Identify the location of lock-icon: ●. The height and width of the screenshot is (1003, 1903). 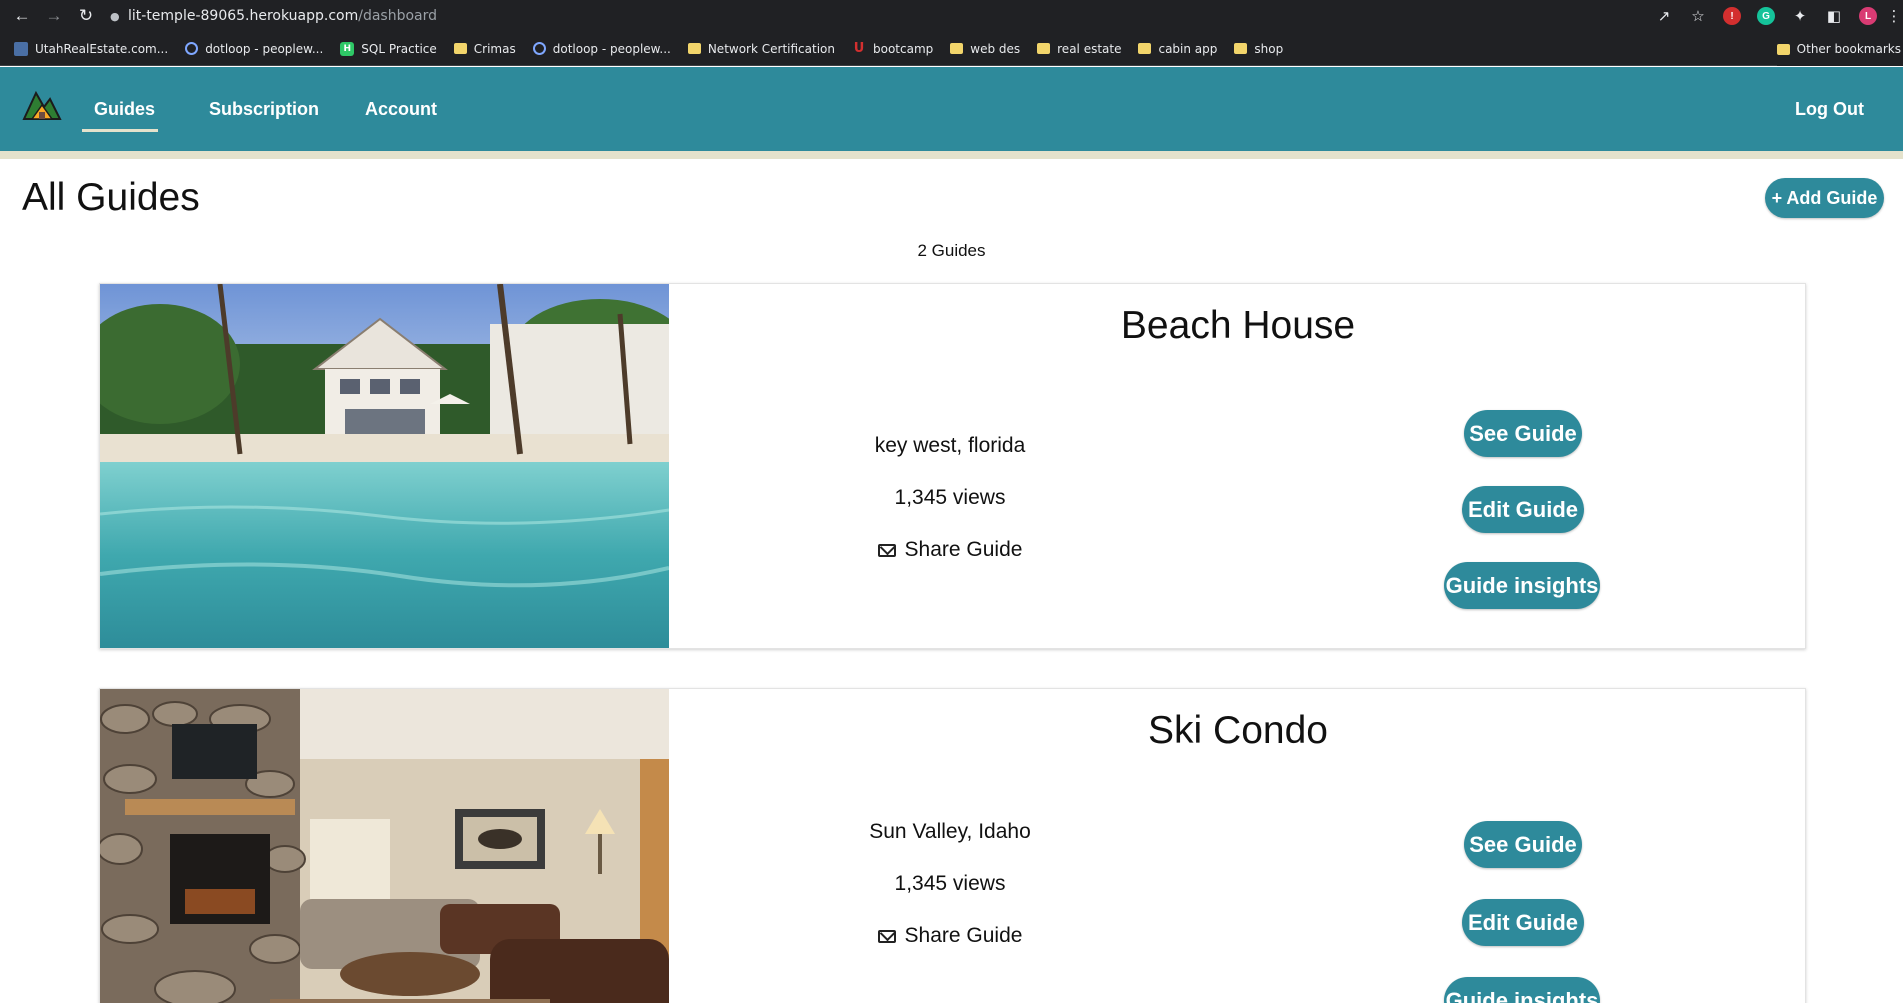
(115, 16).